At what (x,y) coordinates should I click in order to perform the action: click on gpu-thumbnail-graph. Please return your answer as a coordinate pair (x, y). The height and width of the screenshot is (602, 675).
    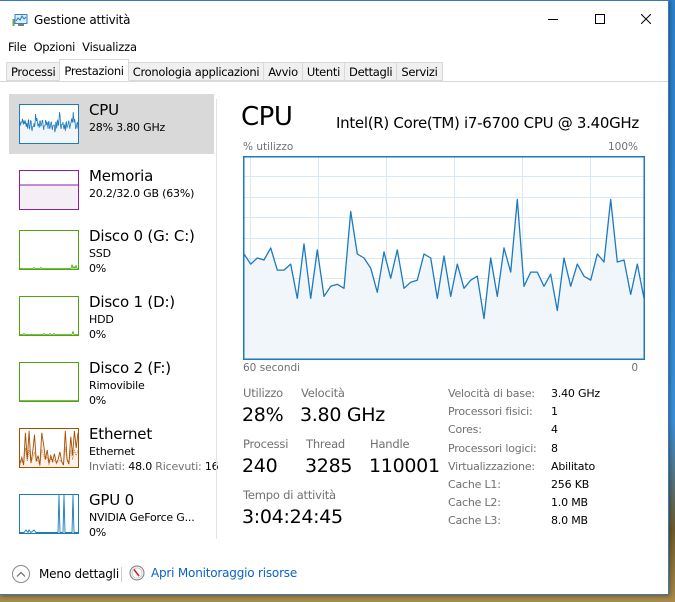
    Looking at the image, I should click on (49, 514).